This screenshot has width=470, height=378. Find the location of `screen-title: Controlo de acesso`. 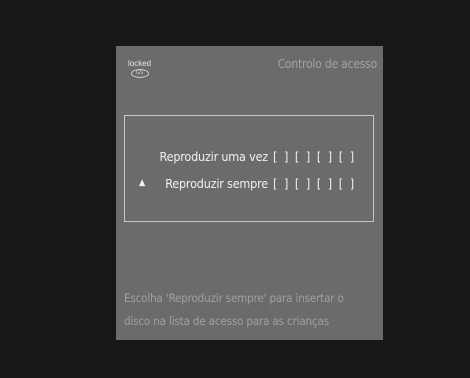

screen-title: Controlo de acesso is located at coordinates (327, 64).